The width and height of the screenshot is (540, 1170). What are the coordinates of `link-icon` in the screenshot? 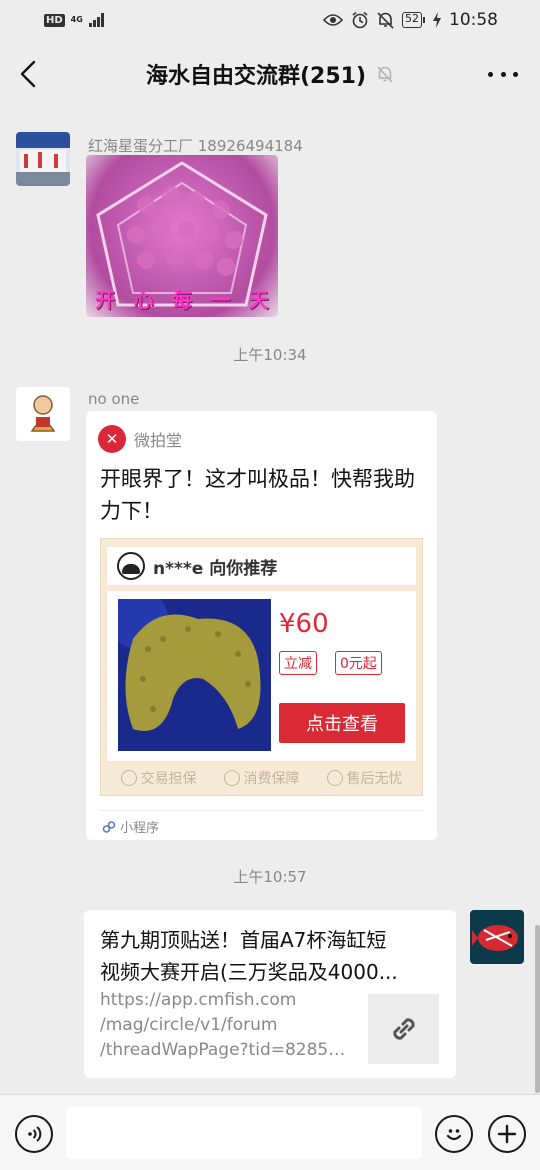 It's located at (403, 1029).